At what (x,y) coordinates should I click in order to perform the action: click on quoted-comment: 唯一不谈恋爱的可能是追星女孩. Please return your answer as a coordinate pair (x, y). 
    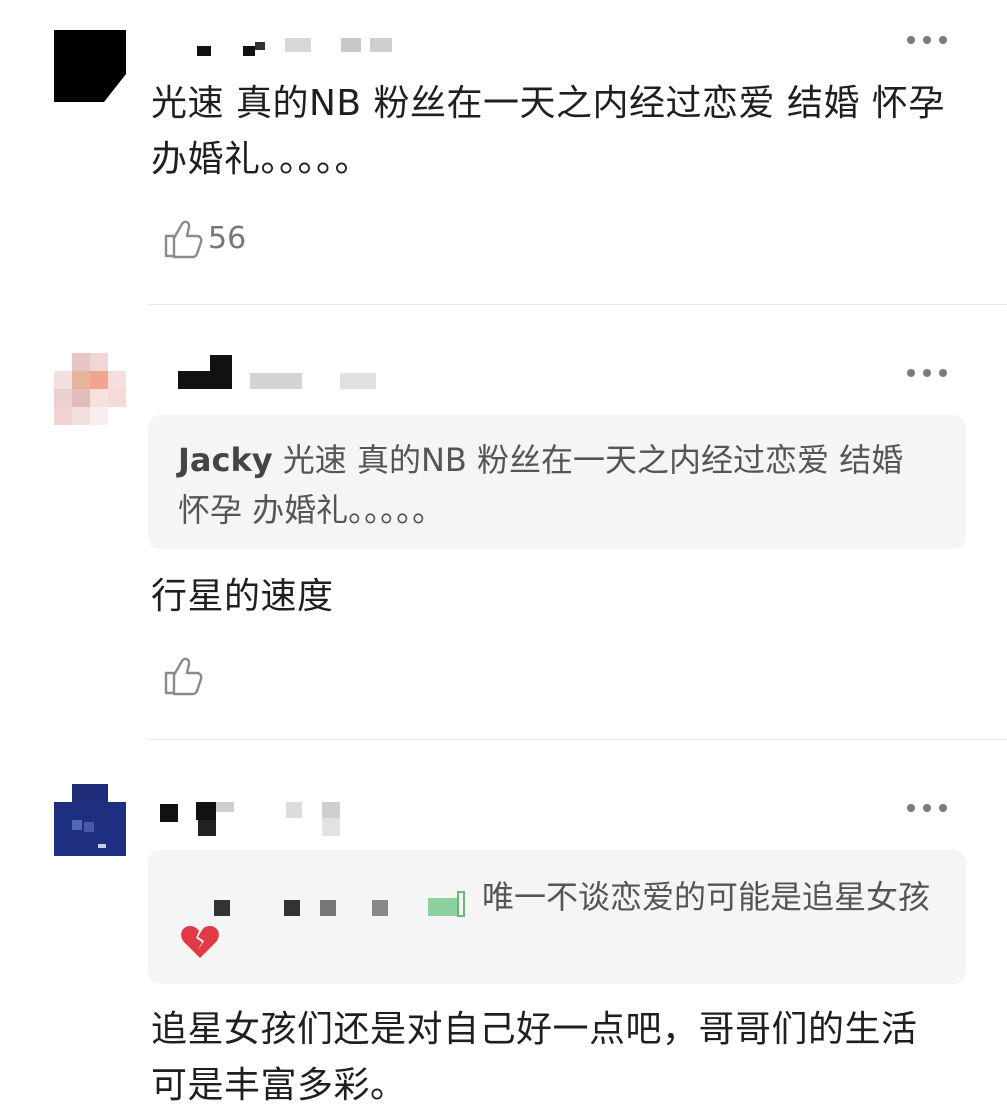
    Looking at the image, I should click on (557, 917).